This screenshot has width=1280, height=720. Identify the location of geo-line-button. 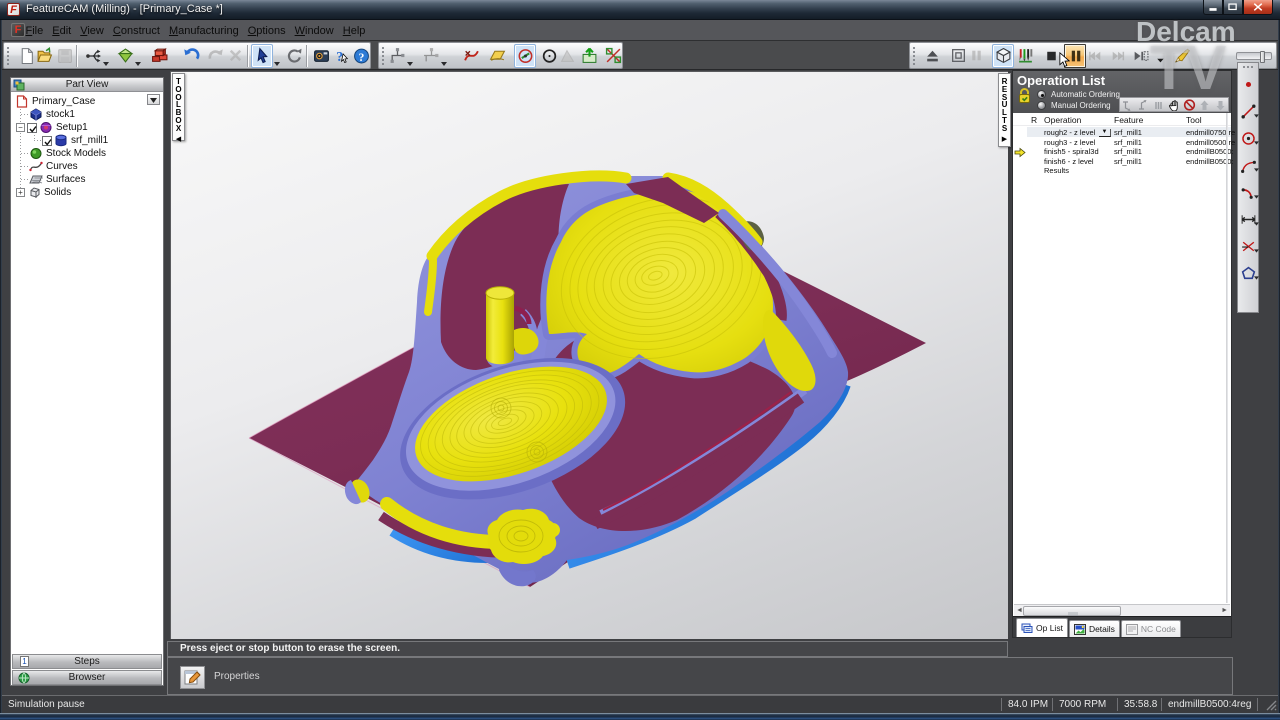
(1248, 111).